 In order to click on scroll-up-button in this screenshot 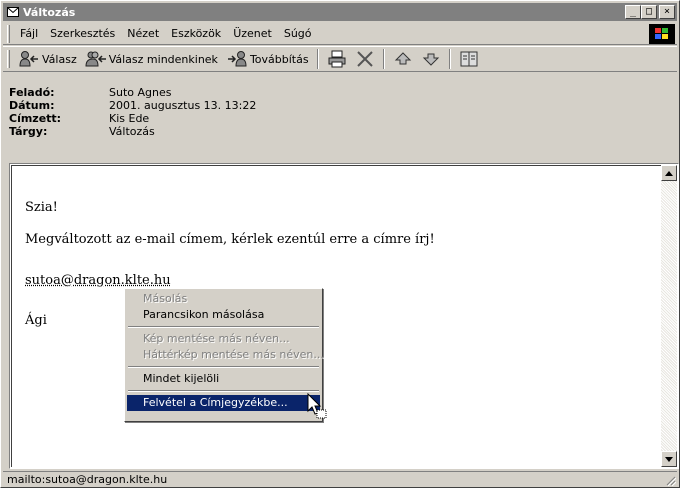, I will do `click(669, 173)`.